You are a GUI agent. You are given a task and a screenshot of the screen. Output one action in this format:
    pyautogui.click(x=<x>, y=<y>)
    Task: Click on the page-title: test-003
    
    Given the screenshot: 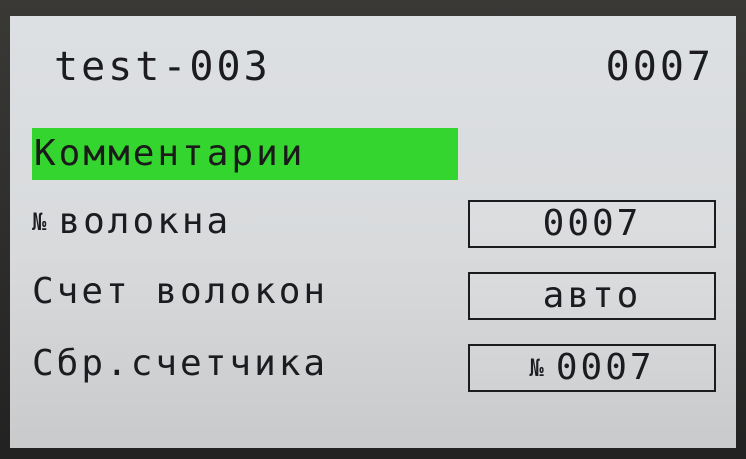 What is the action you would take?
    pyautogui.click(x=162, y=67)
    